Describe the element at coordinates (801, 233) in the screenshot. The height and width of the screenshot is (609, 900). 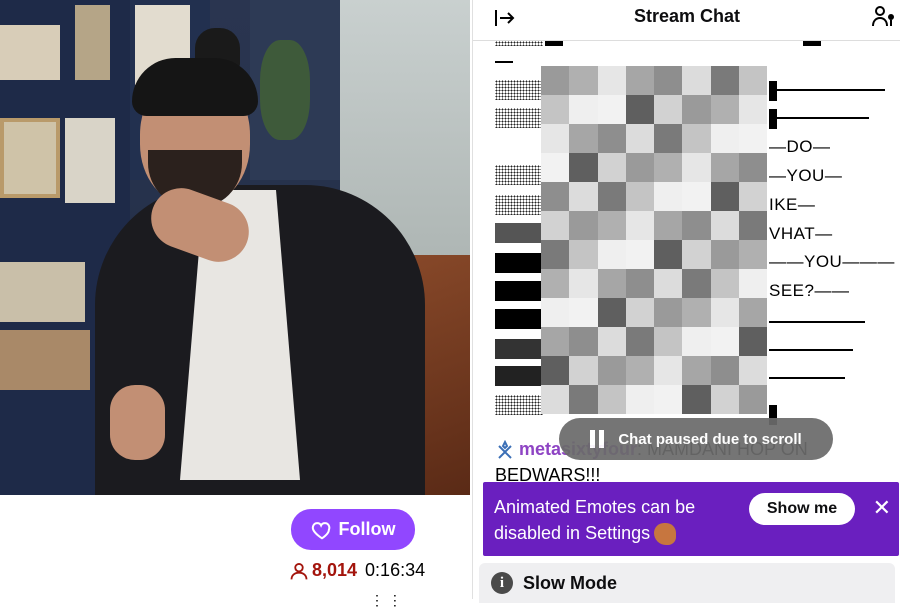
I see `ascii-art-line: VHAT—` at that location.